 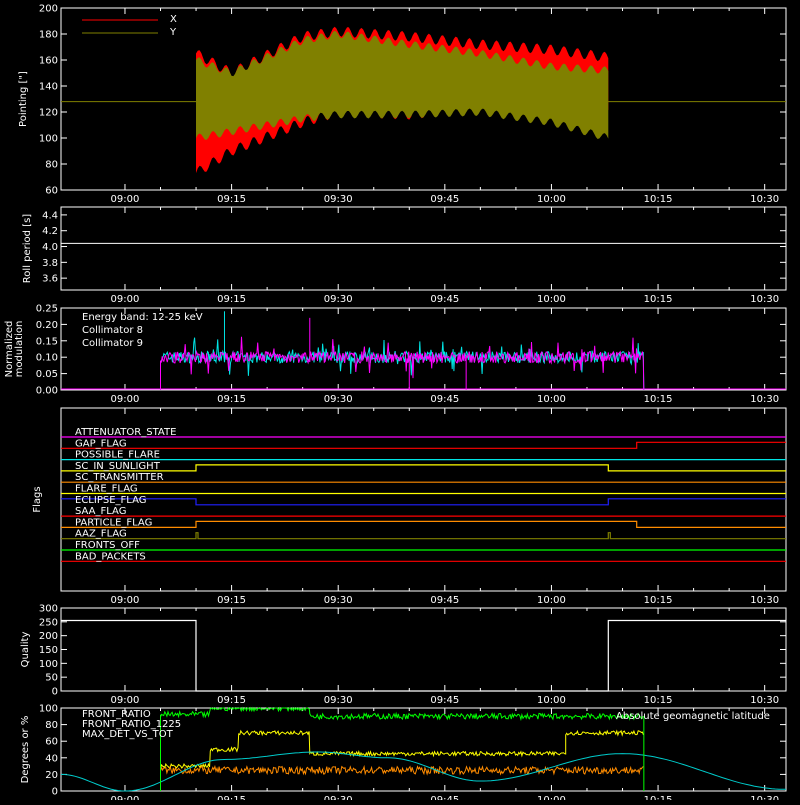 I want to click on y-axis-label: Pointing ["], so click(x=23, y=99).